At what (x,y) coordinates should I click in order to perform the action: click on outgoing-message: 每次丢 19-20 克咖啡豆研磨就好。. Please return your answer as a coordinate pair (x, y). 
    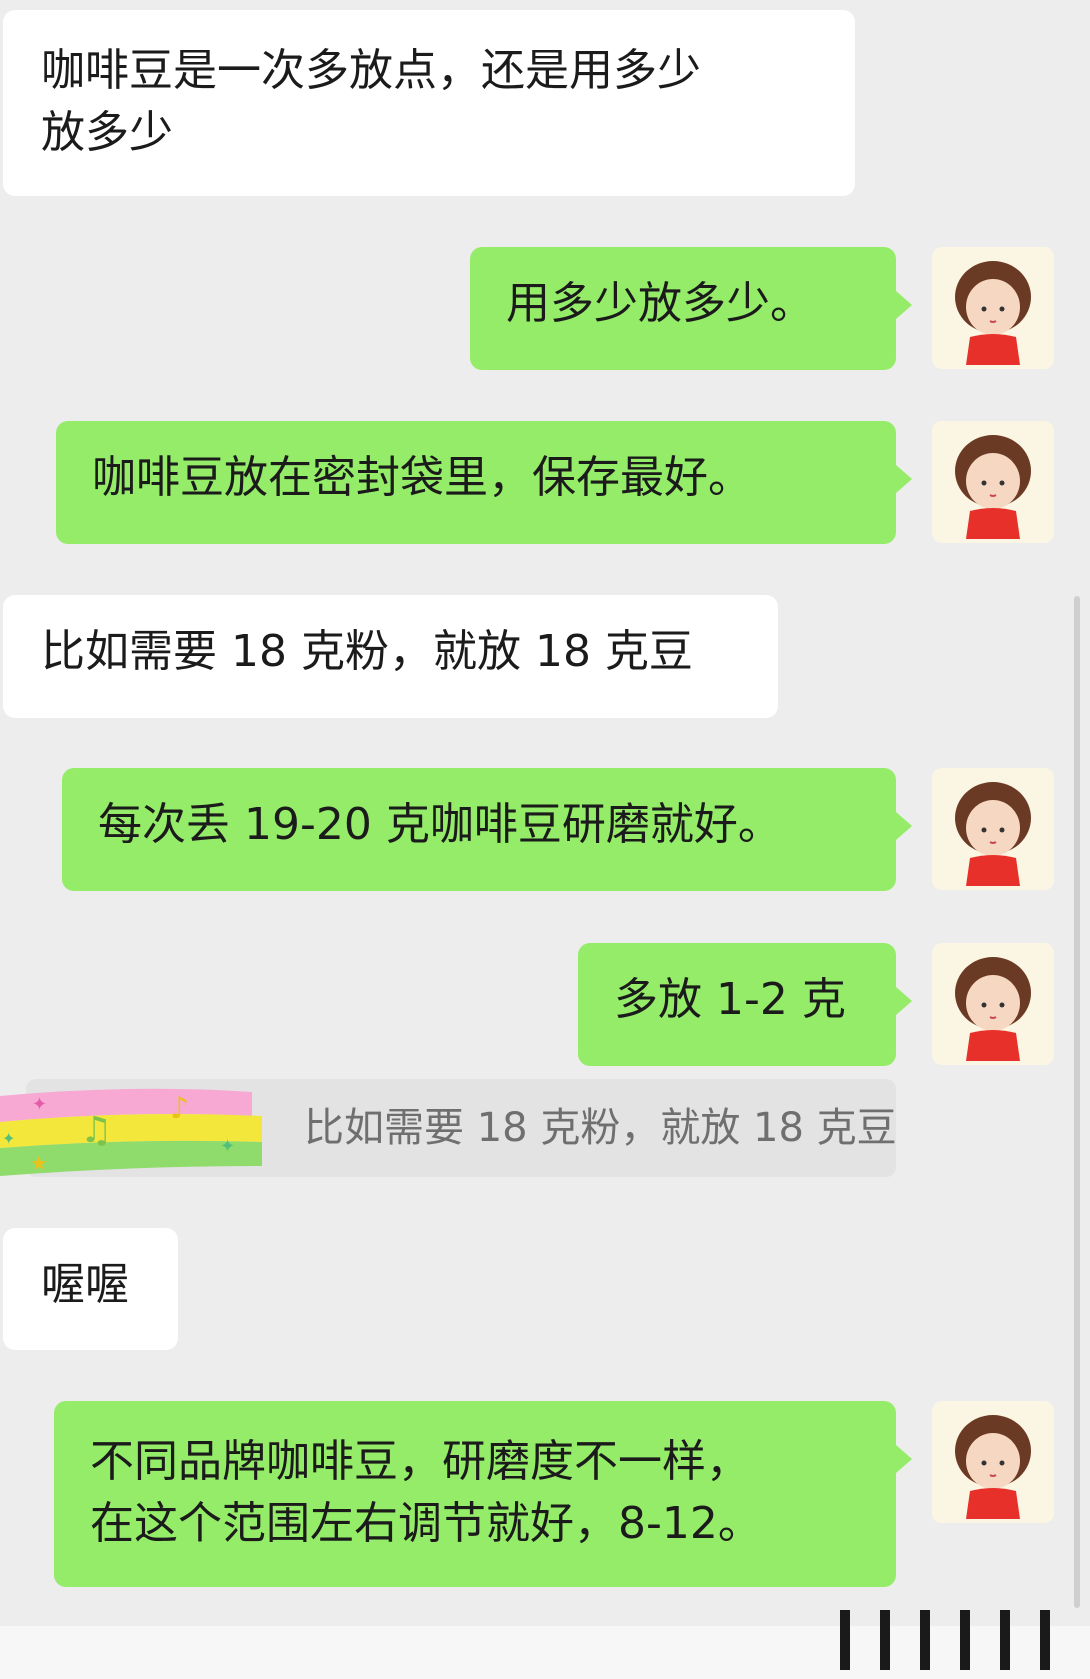
    Looking at the image, I should click on (487, 829).